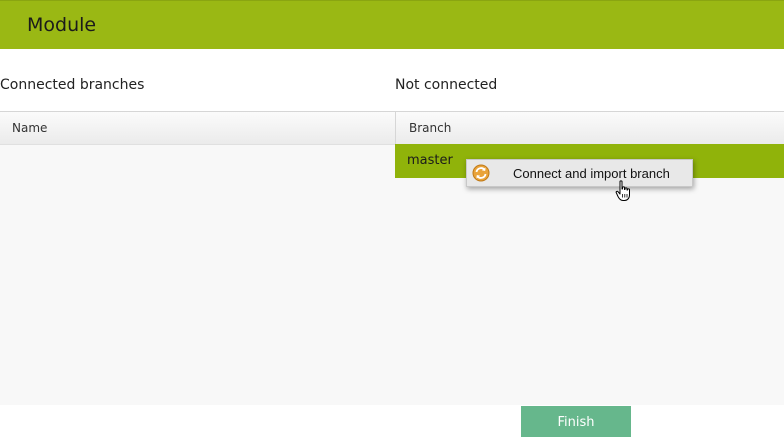 This screenshot has height=438, width=784. I want to click on context-menu: Connect and import branch, so click(579, 173).